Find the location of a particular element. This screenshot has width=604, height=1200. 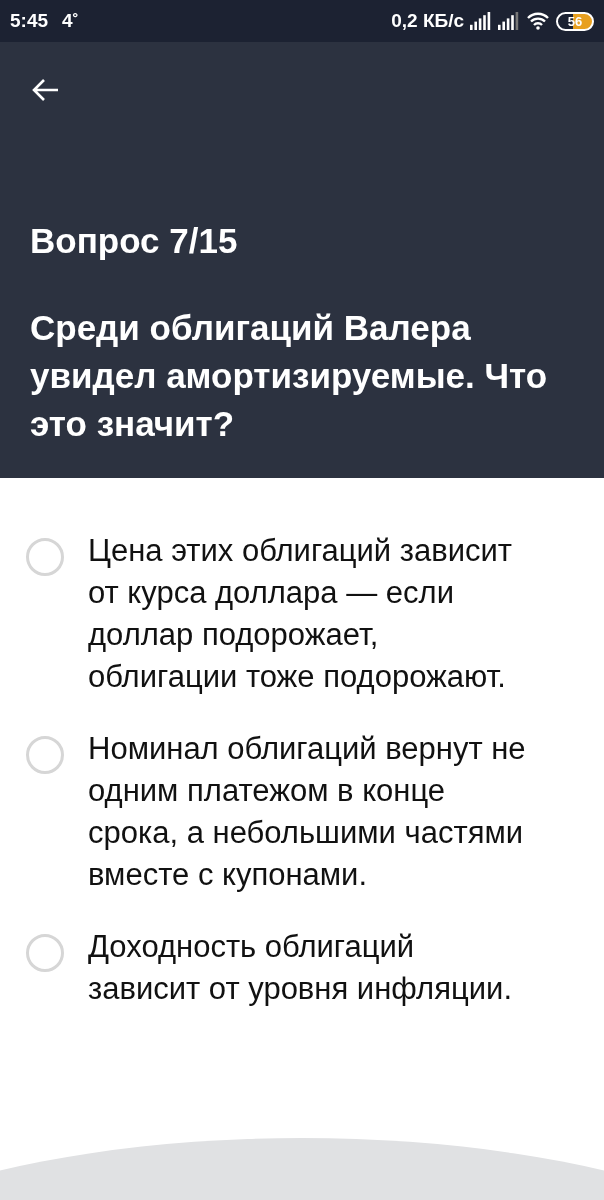

network-speed: 0,2 КБ/с is located at coordinates (427, 20).